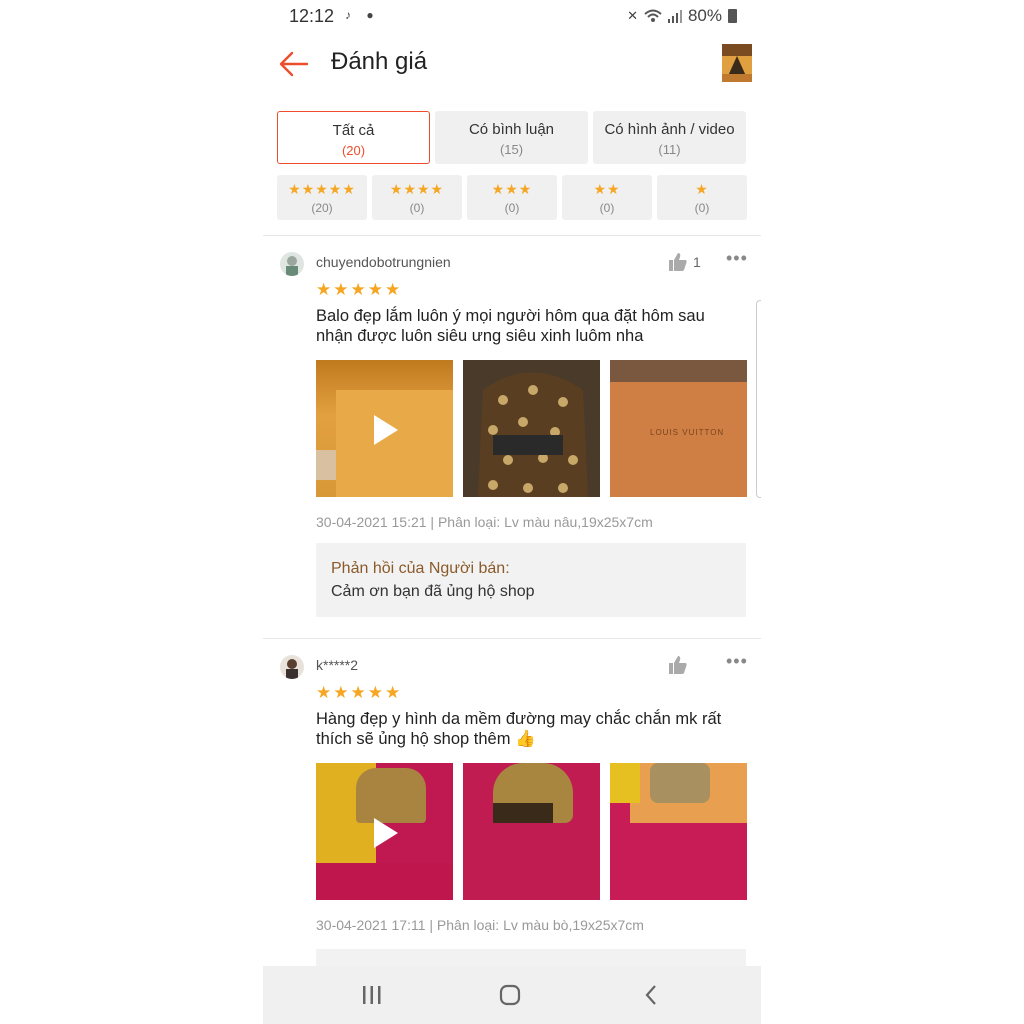 This screenshot has height=1024, width=1024. What do you see at coordinates (312, 16) in the screenshot?
I see `status-time: 12:12` at bounding box center [312, 16].